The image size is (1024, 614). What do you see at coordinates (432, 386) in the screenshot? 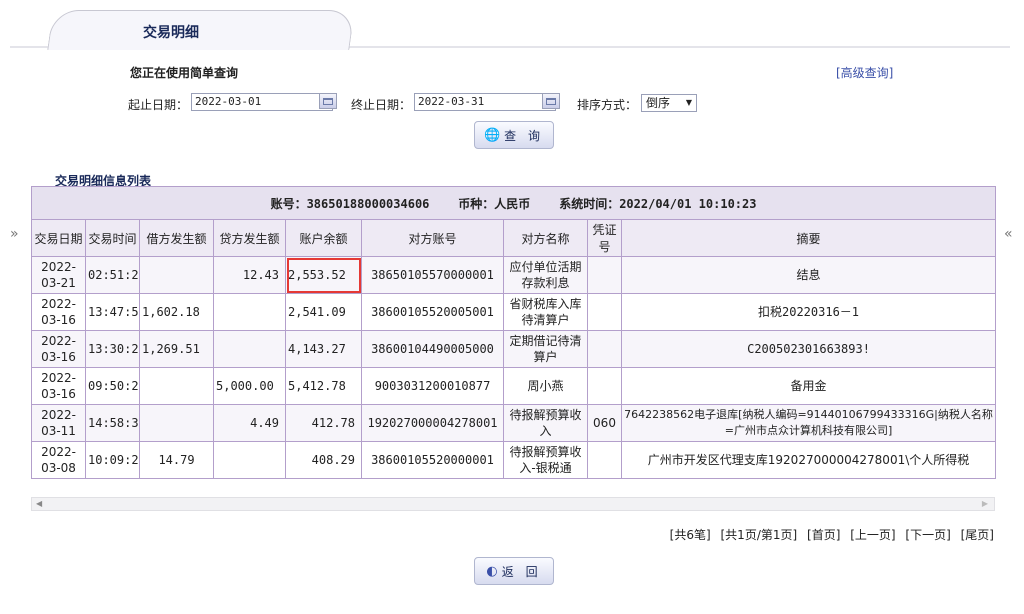
I see `cell-account: 9003031200010877` at bounding box center [432, 386].